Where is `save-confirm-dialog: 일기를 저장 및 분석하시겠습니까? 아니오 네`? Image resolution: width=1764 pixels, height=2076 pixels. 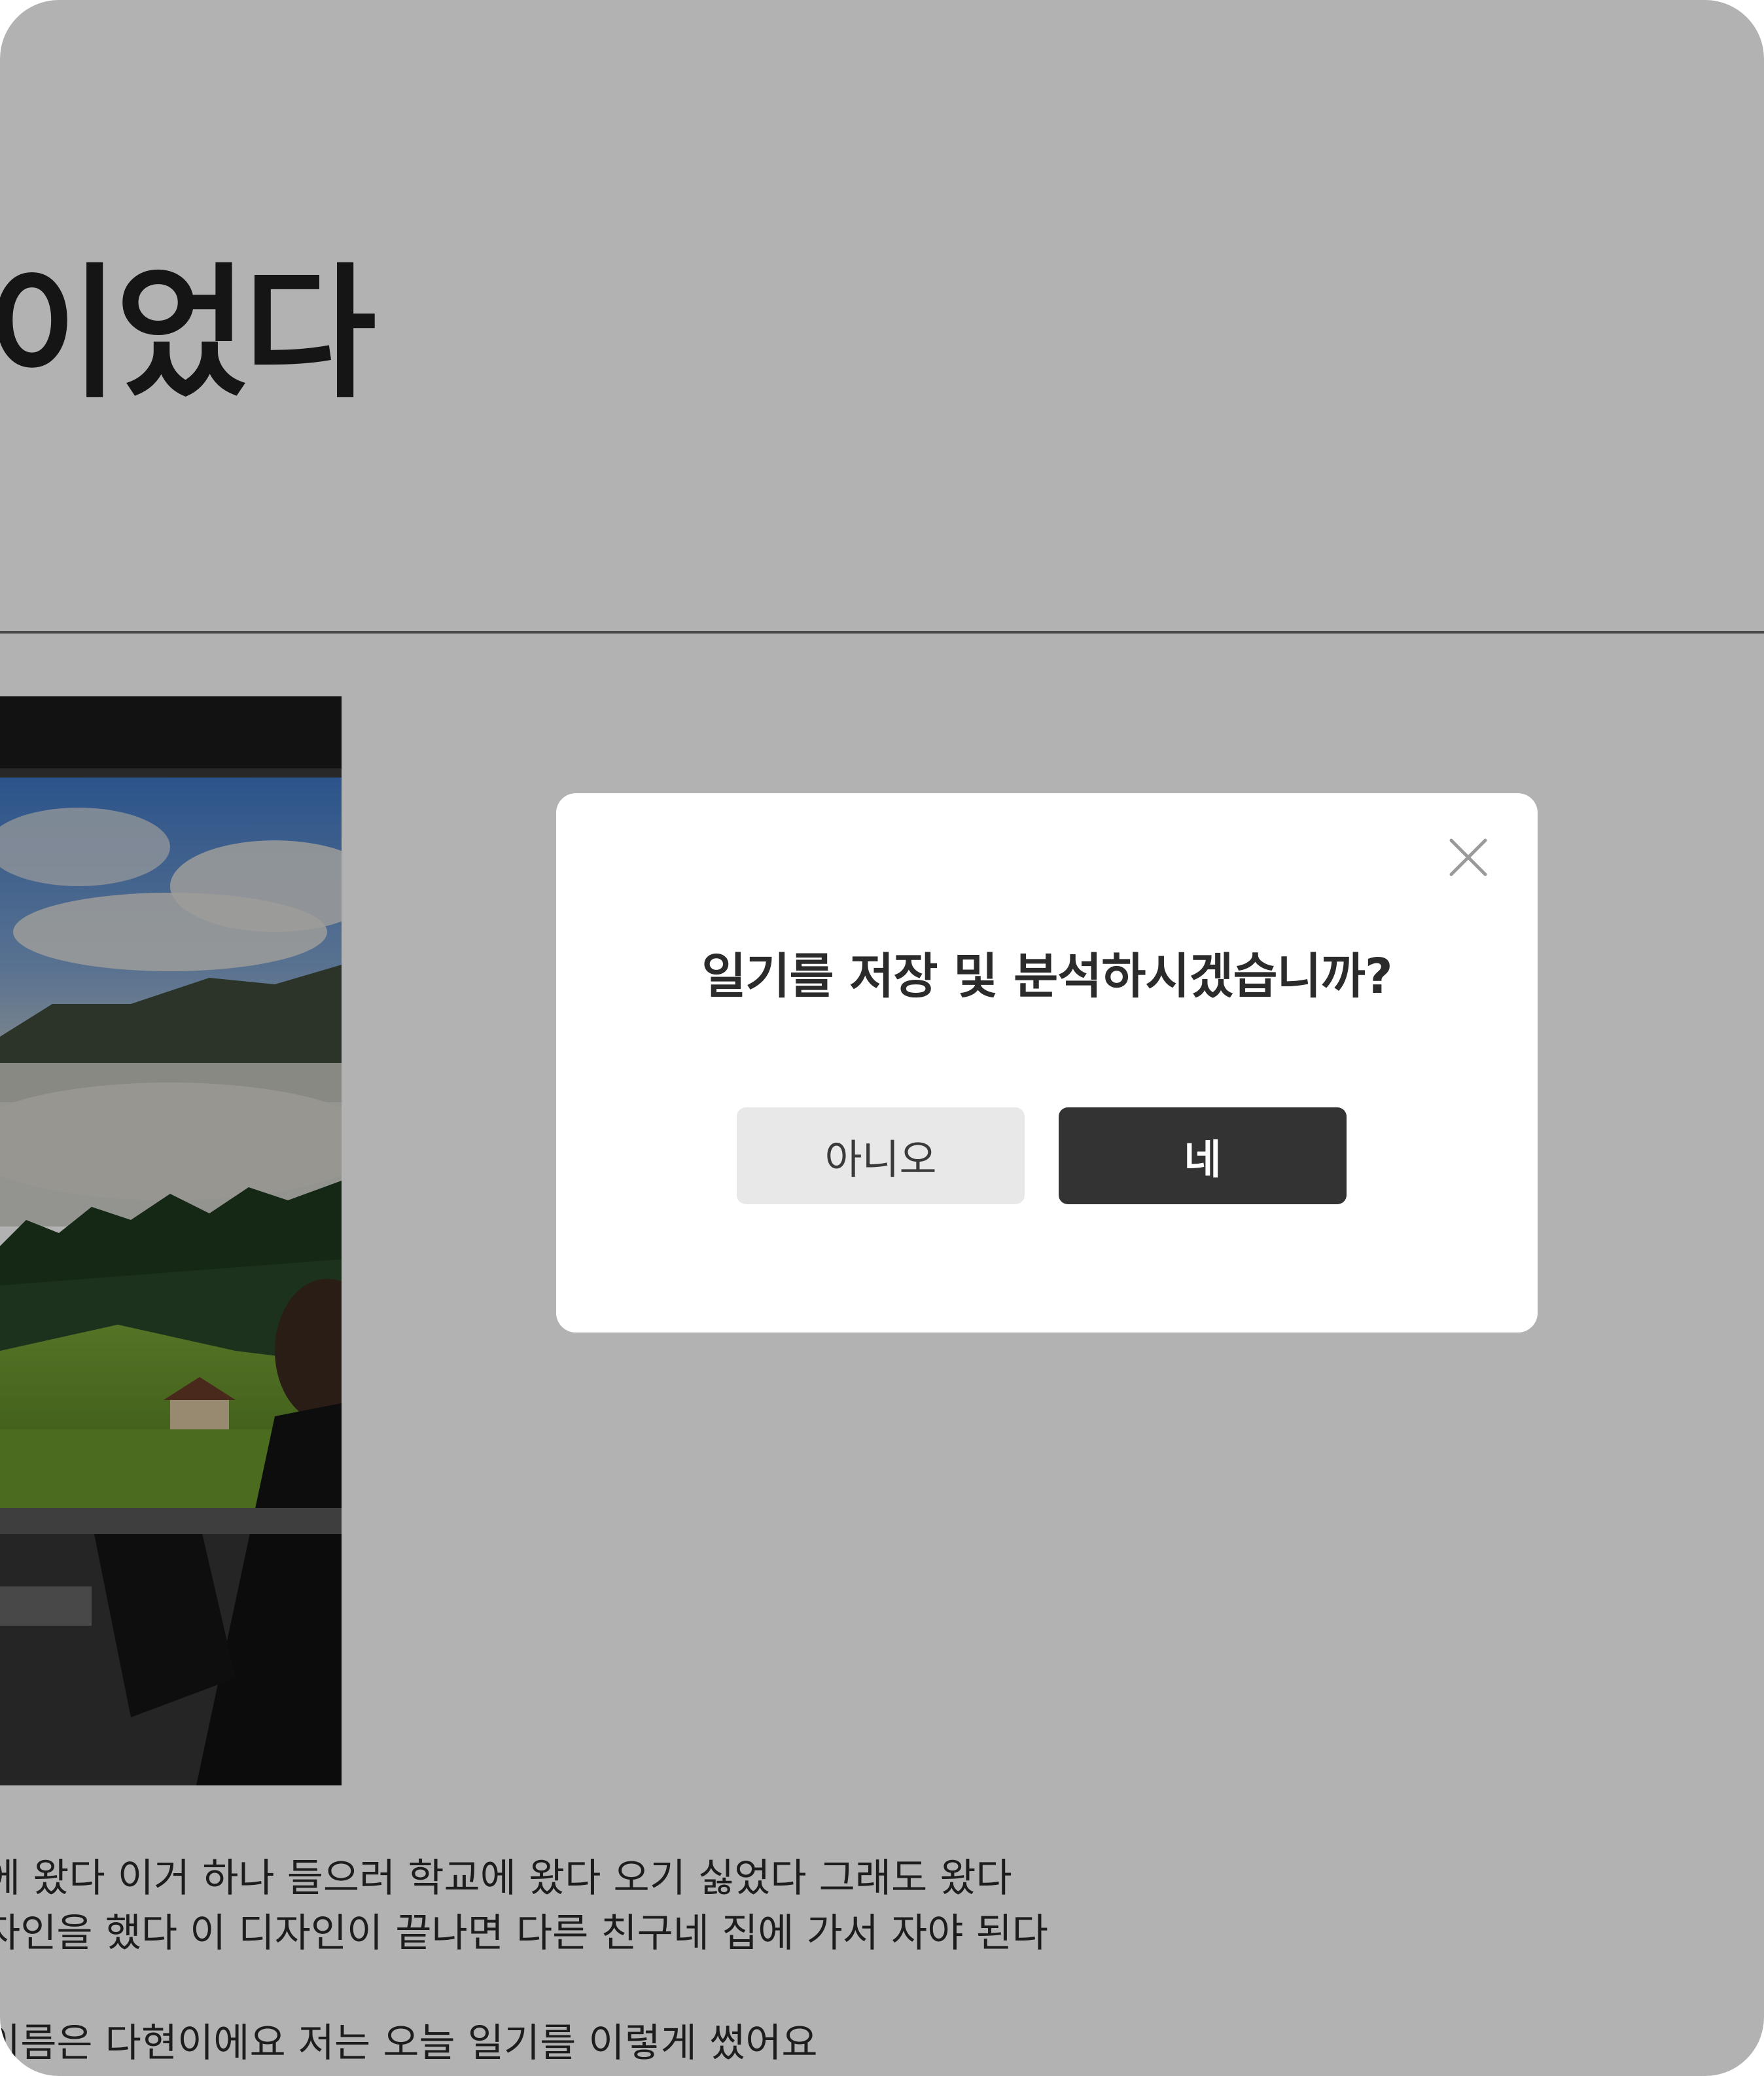 save-confirm-dialog: 일기를 저장 및 분석하시겠습니까? 아니오 네 is located at coordinates (1047, 1063).